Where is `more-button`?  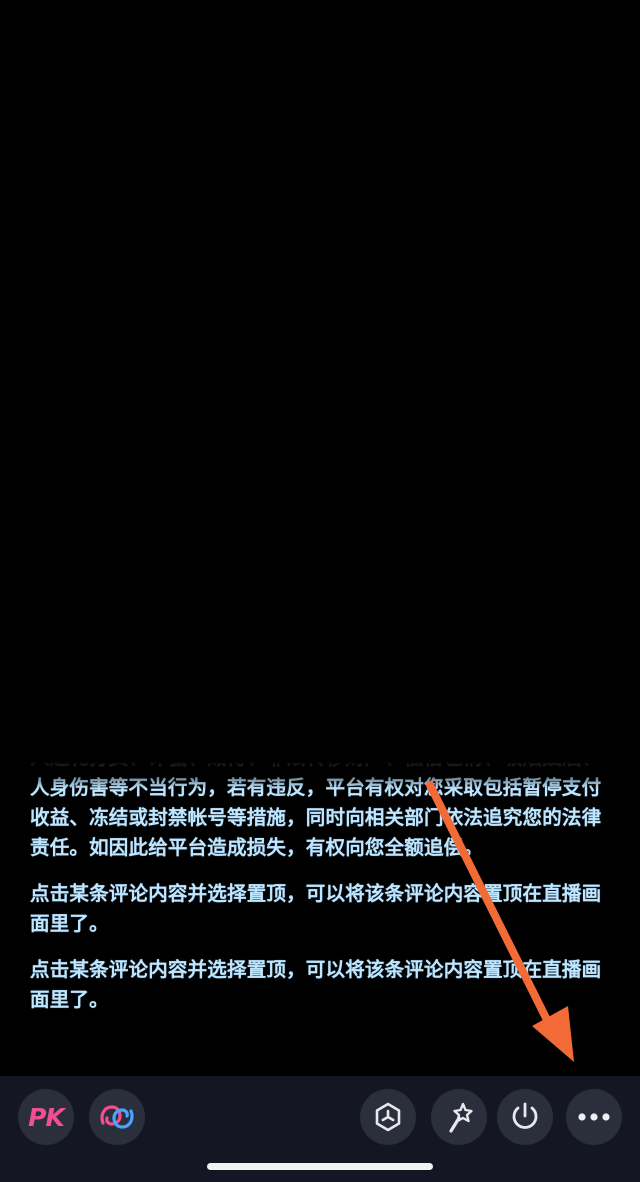 more-button is located at coordinates (594, 1117).